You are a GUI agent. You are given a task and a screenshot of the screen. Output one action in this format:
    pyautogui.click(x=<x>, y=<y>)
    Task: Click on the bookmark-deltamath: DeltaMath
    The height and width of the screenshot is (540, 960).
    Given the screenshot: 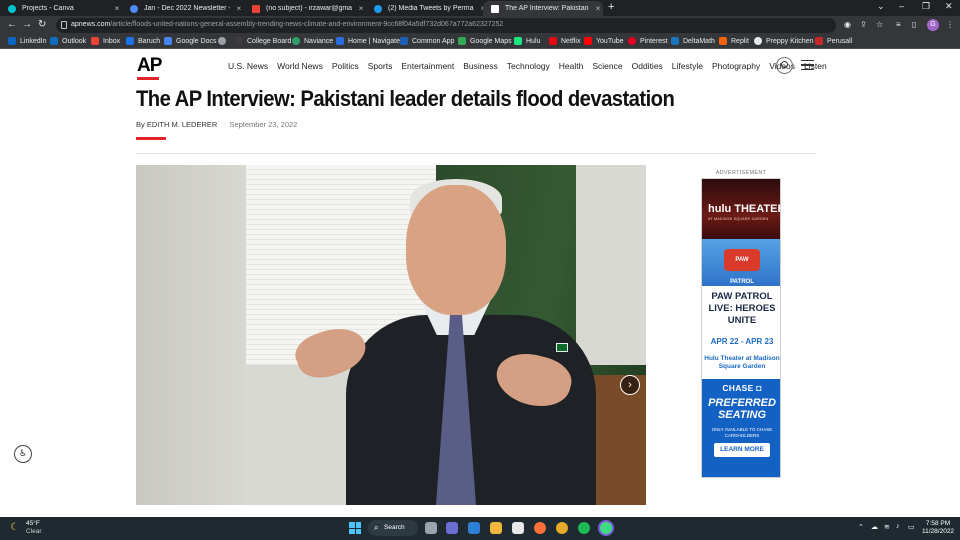 What is the action you would take?
    pyautogui.click(x=693, y=41)
    